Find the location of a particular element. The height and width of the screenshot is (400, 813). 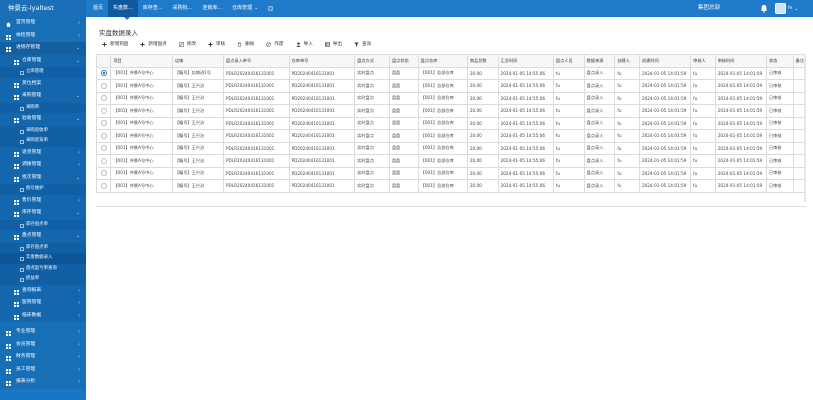

sidebar-item-11: 退货管理 ‹ is located at coordinates (43, 152).